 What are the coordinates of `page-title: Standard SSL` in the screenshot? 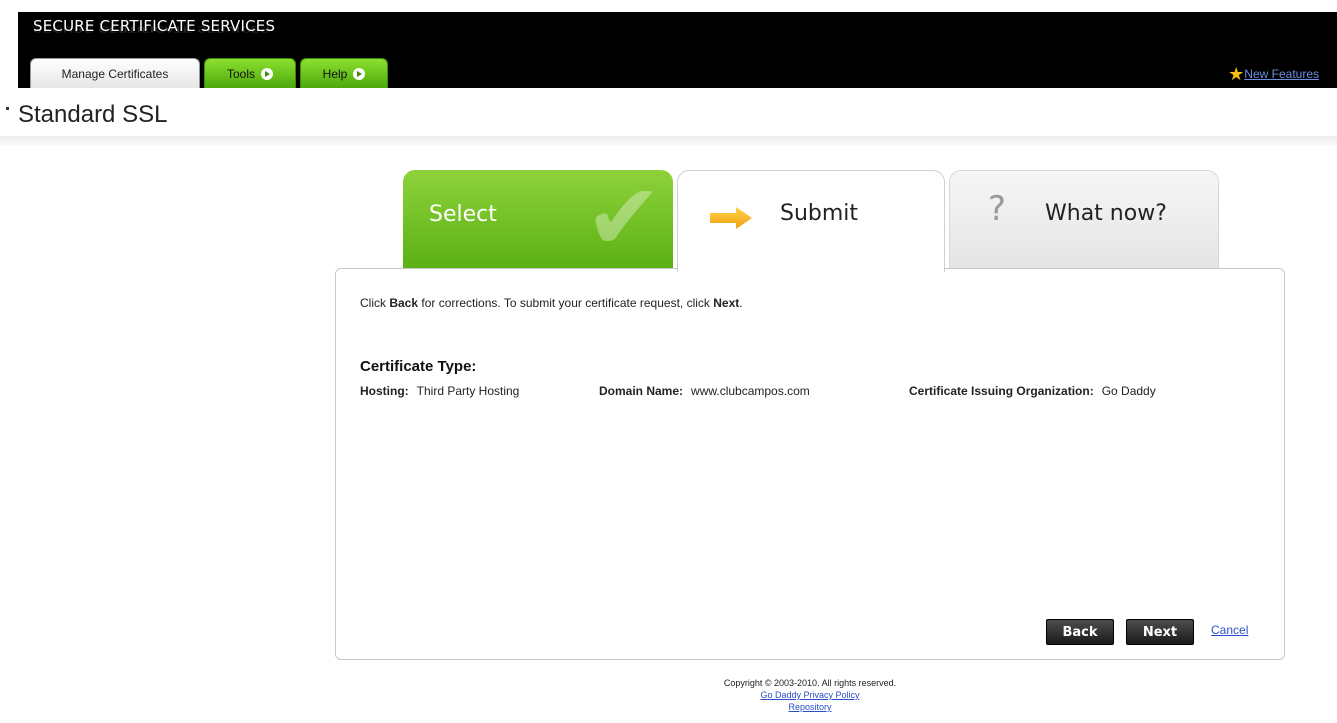 It's located at (93, 114).